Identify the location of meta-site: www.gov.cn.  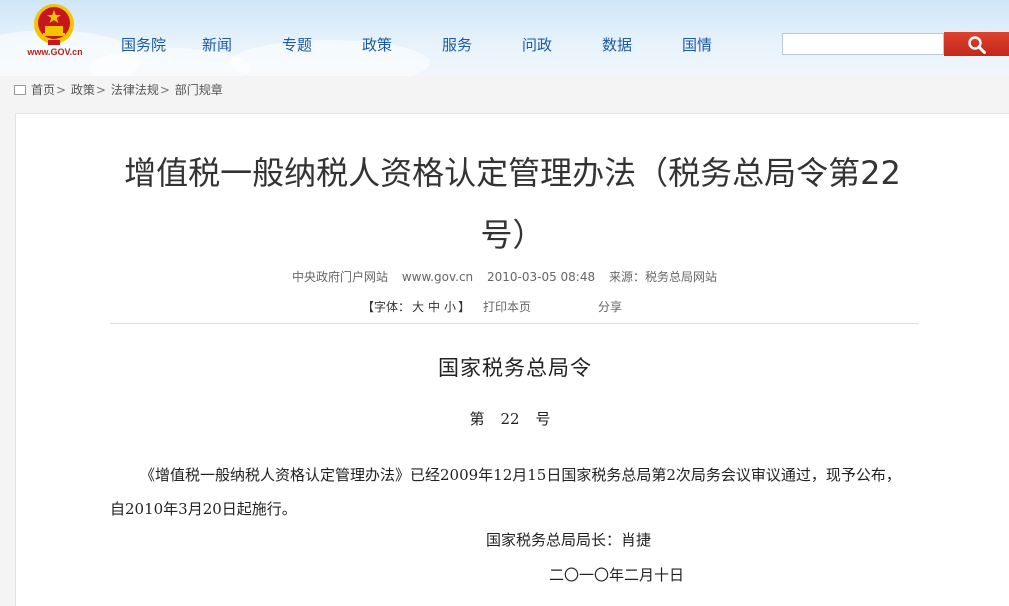
(437, 277).